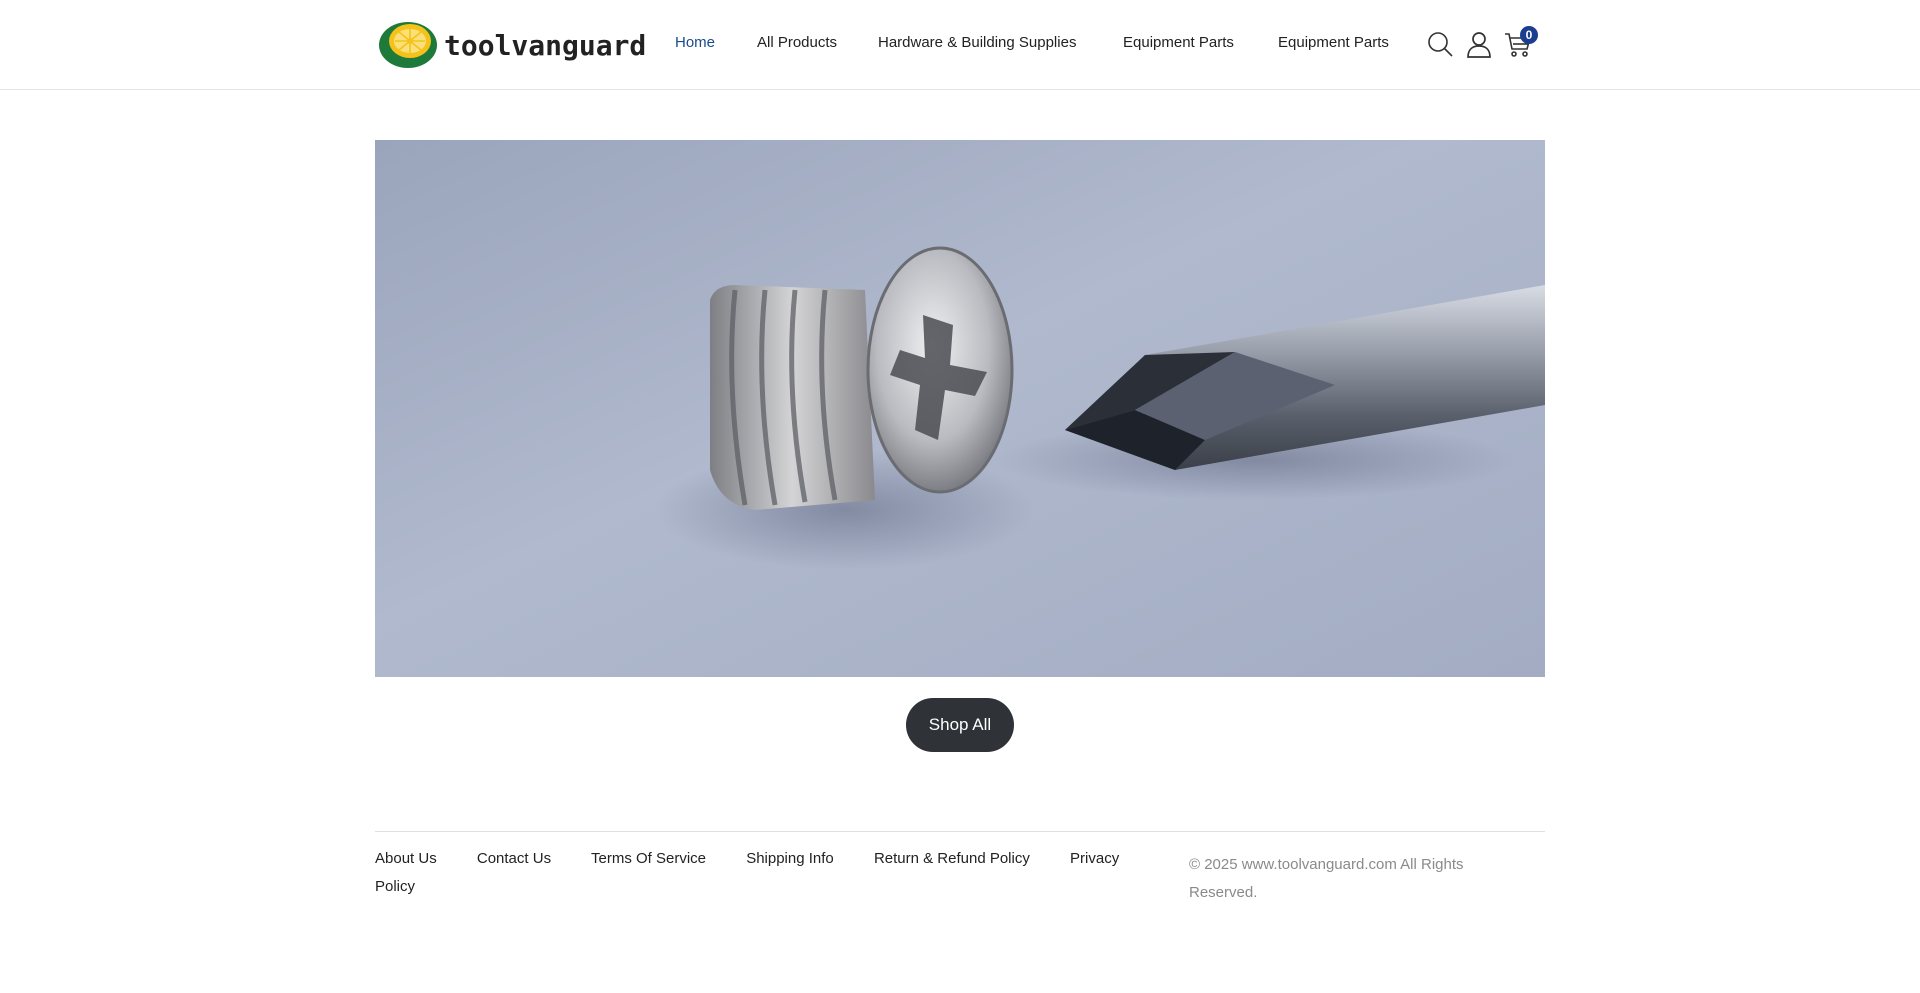  Describe the element at coordinates (1529, 35) in the screenshot. I see `cart-count-badge: 0` at that location.